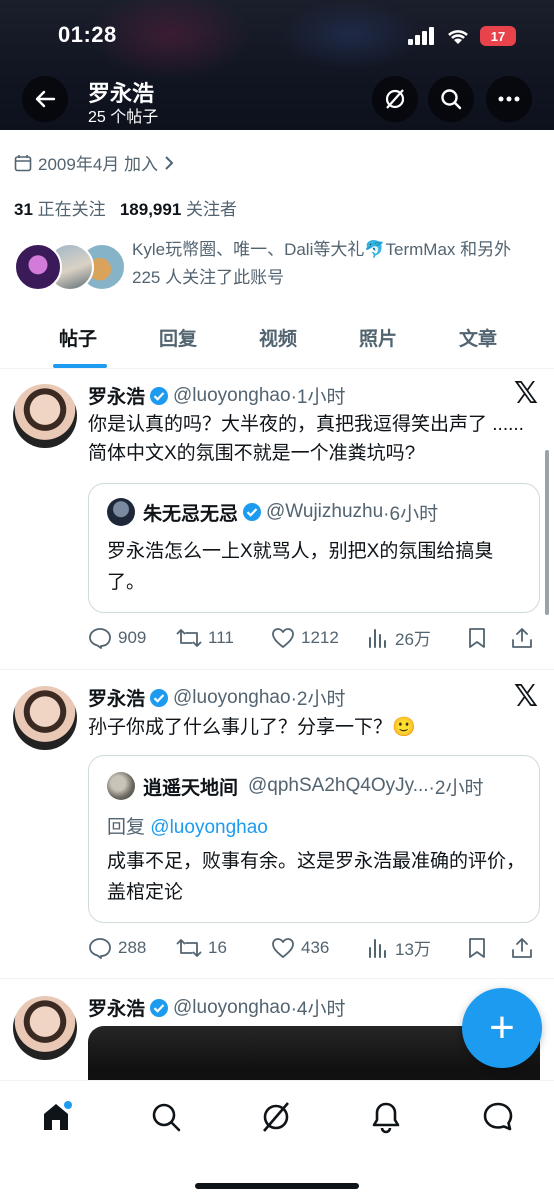 The image size is (554, 1199). I want to click on reply-icon, so click(100, 948).